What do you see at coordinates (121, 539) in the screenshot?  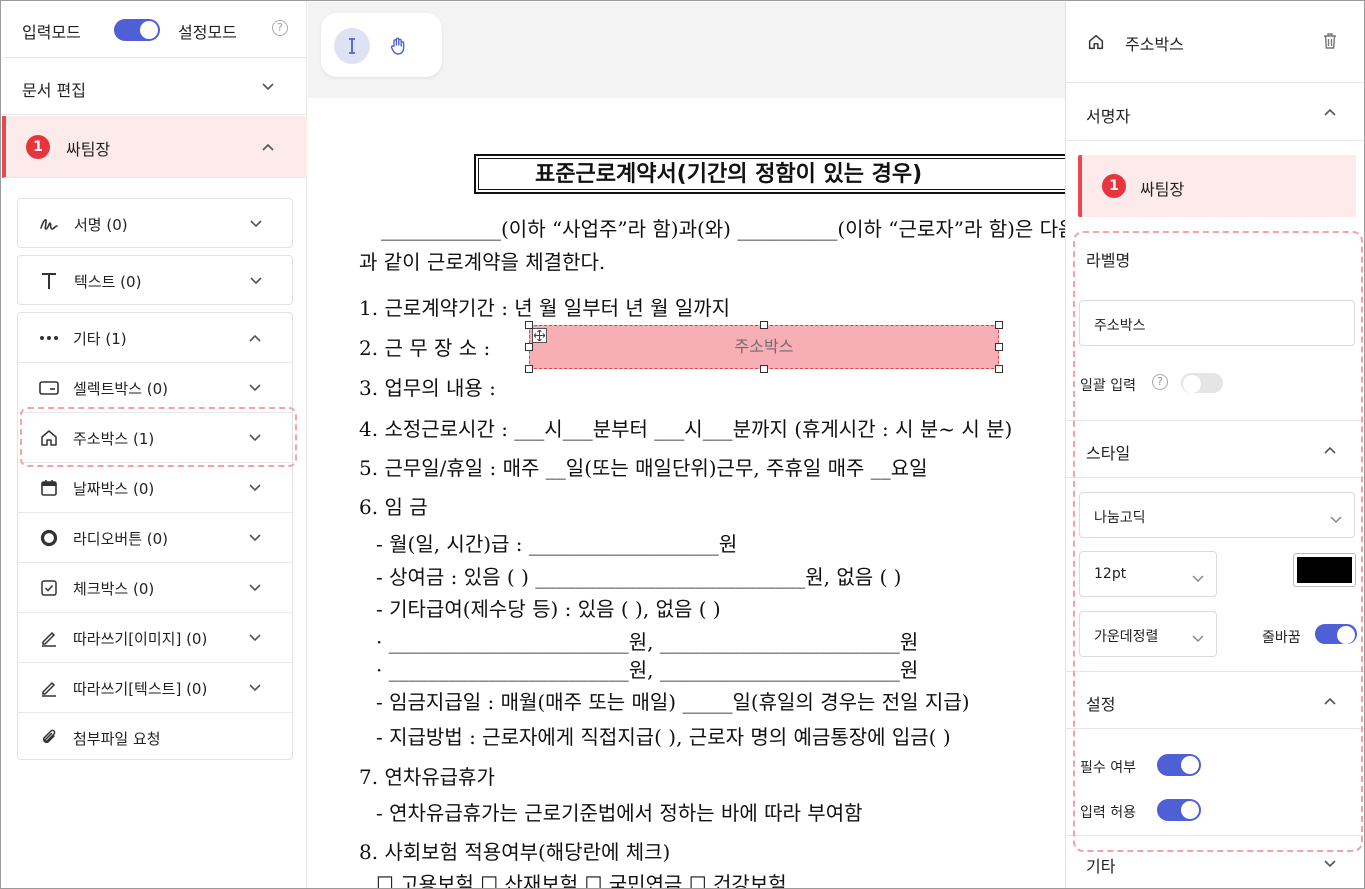 I see `item-label: 라디오버튼 (0)` at bounding box center [121, 539].